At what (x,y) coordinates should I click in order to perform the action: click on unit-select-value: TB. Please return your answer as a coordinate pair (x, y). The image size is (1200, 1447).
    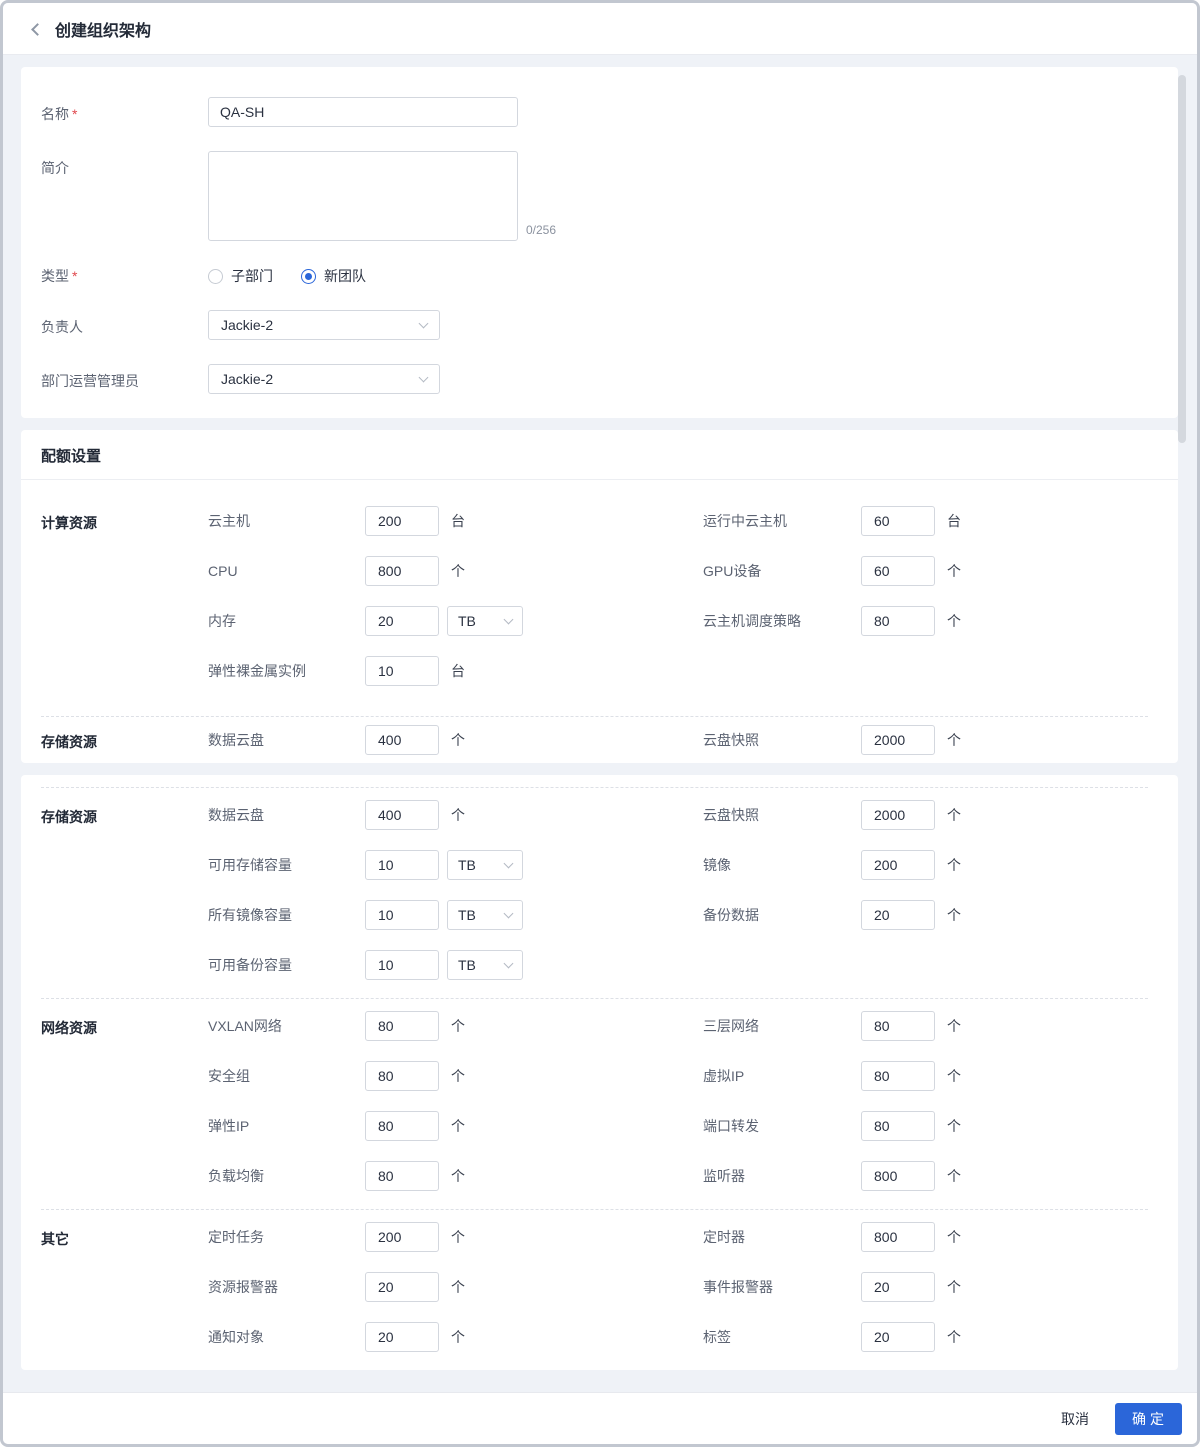
    Looking at the image, I should click on (467, 621).